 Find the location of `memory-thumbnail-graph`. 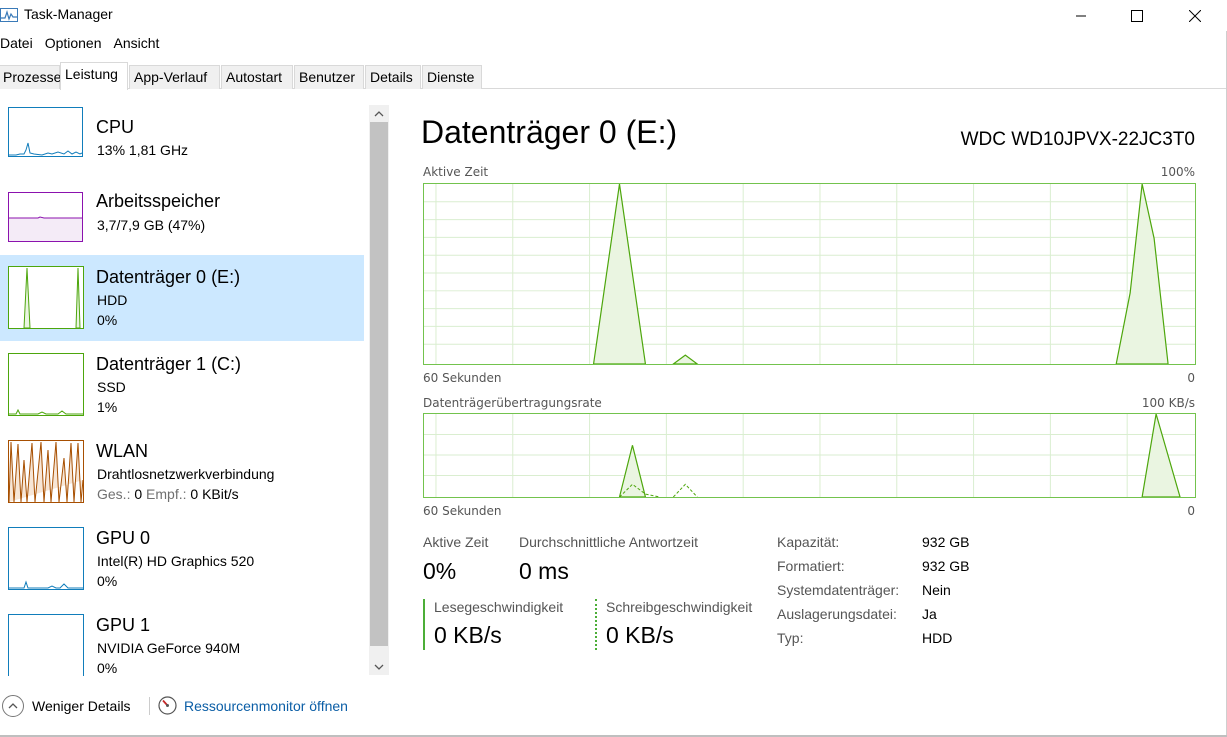

memory-thumbnail-graph is located at coordinates (45, 217).